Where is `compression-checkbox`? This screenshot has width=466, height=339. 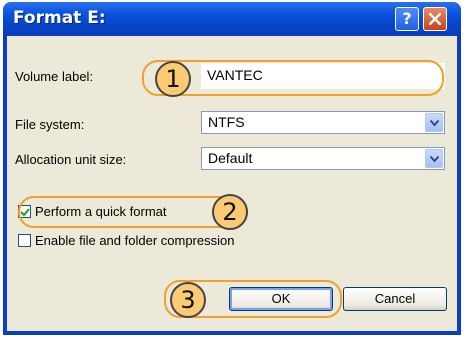
compression-checkbox is located at coordinates (24, 240).